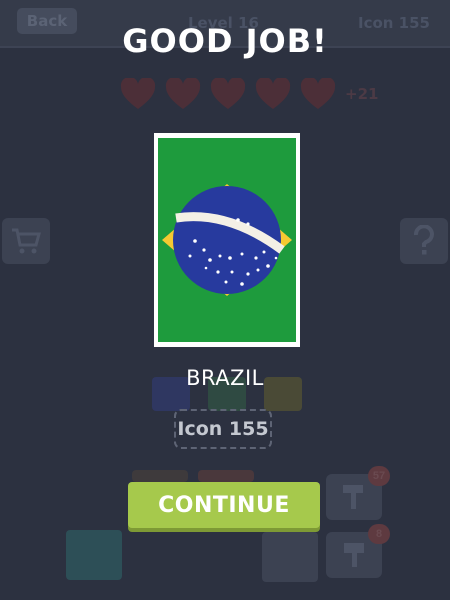  Describe the element at coordinates (379, 534) in the screenshot. I see `hint-count-badge: 8` at that location.